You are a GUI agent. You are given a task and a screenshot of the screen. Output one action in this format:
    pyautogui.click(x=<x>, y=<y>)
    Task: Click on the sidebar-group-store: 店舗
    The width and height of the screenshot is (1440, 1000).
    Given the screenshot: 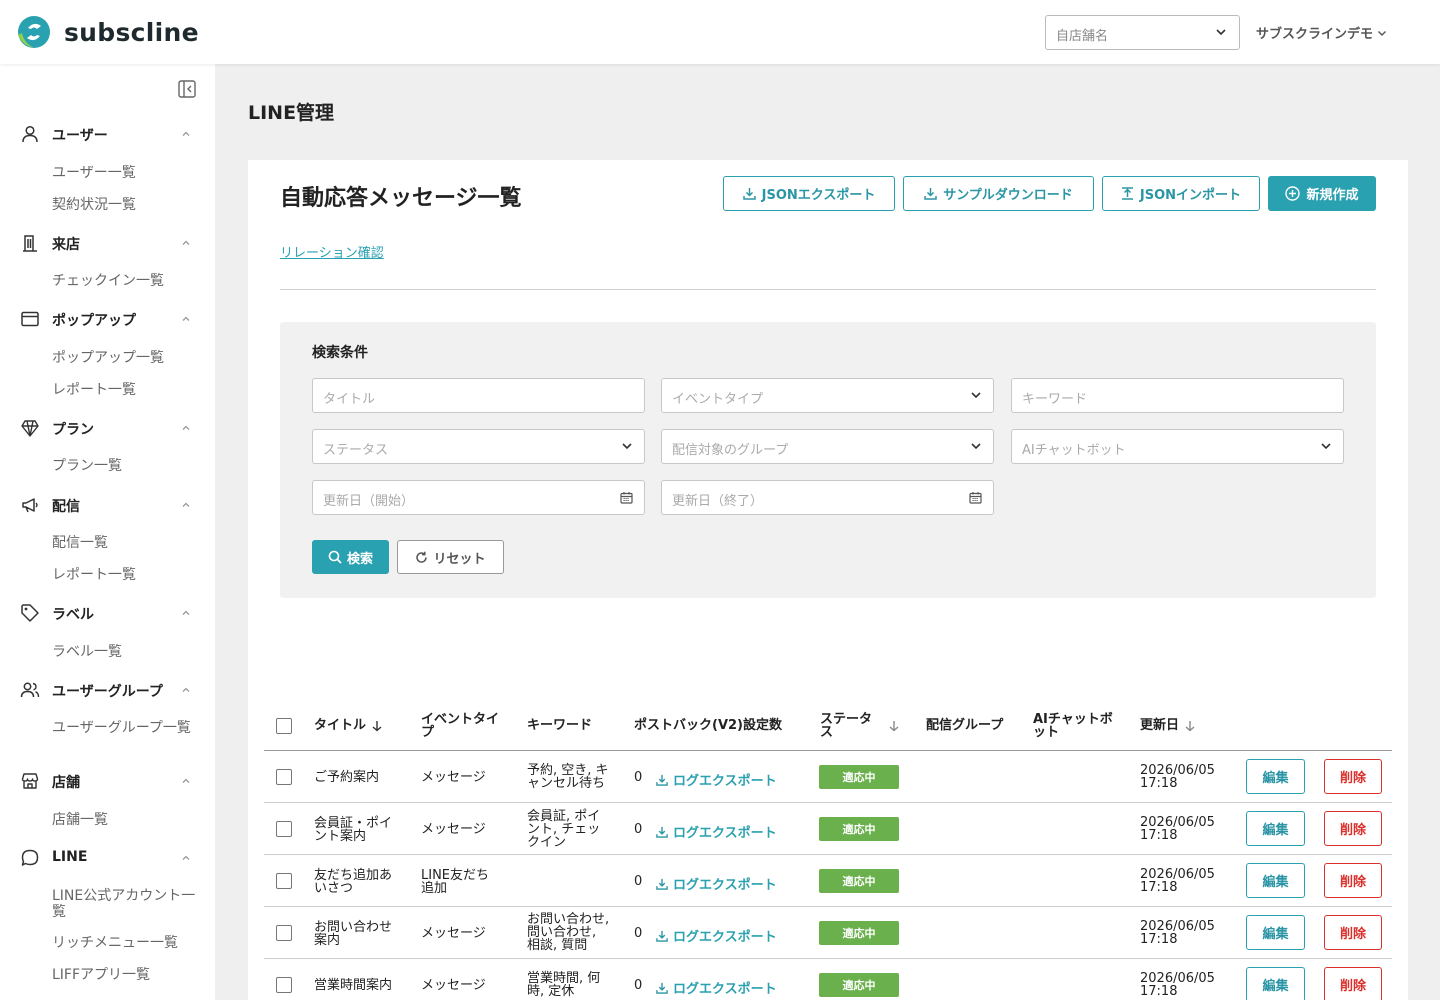 What is the action you would take?
    pyautogui.click(x=107, y=781)
    